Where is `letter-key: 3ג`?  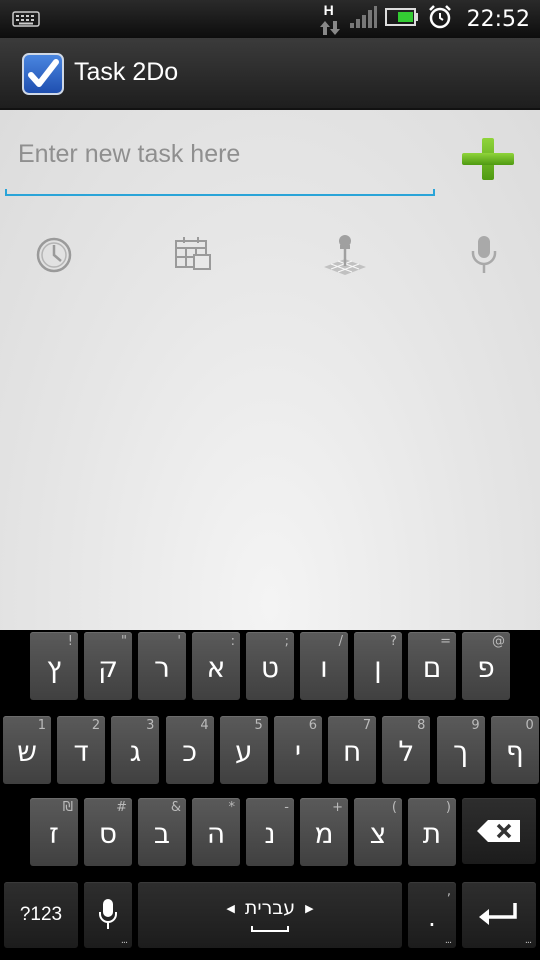 letter-key: 3ג is located at coordinates (135, 750).